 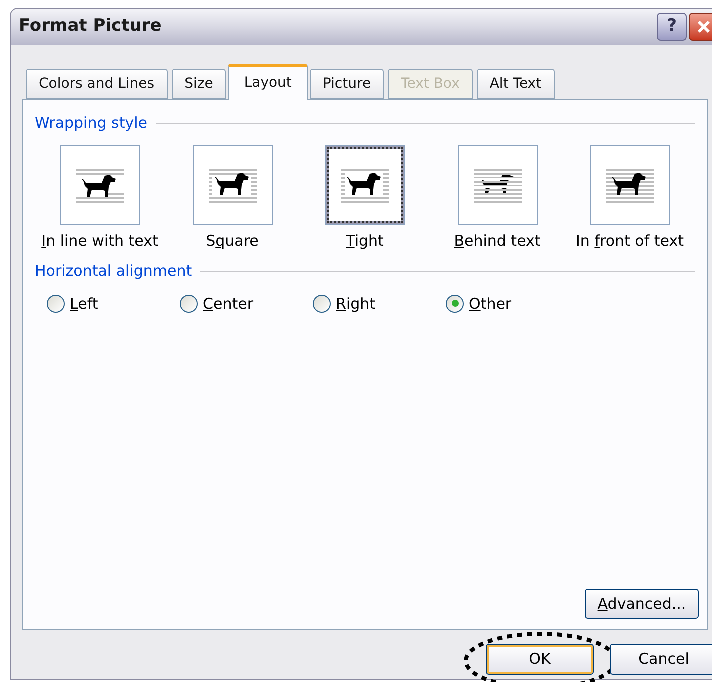 What do you see at coordinates (356, 304) in the screenshot?
I see `radio-label: Right` at bounding box center [356, 304].